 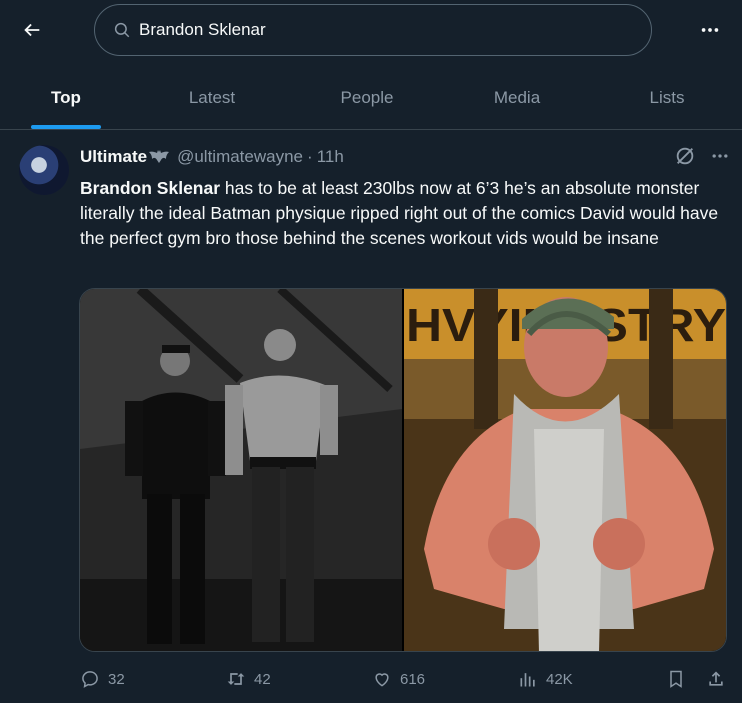 I want to click on tab-label: Lists, so click(x=667, y=97).